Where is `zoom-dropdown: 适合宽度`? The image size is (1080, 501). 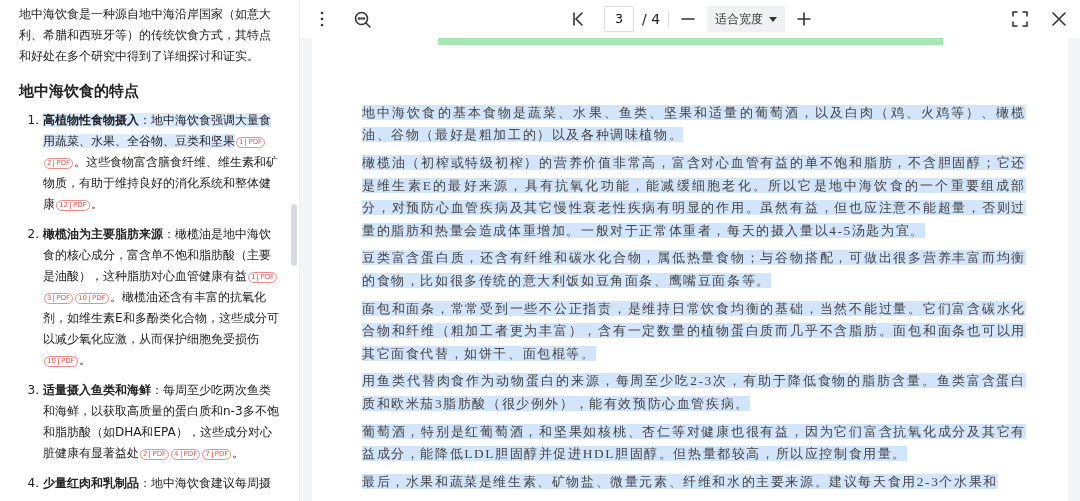
zoom-dropdown: 适合宽度 is located at coordinates (746, 19).